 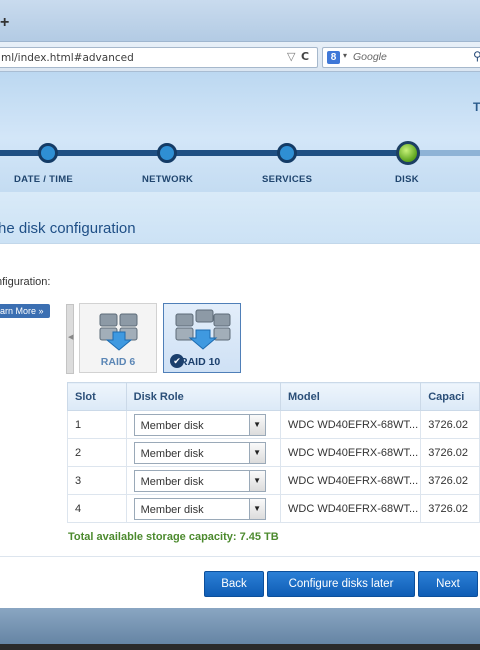 I want to click on address-bar: ml/index.html#advanced ▽ C, so click(x=159, y=57).